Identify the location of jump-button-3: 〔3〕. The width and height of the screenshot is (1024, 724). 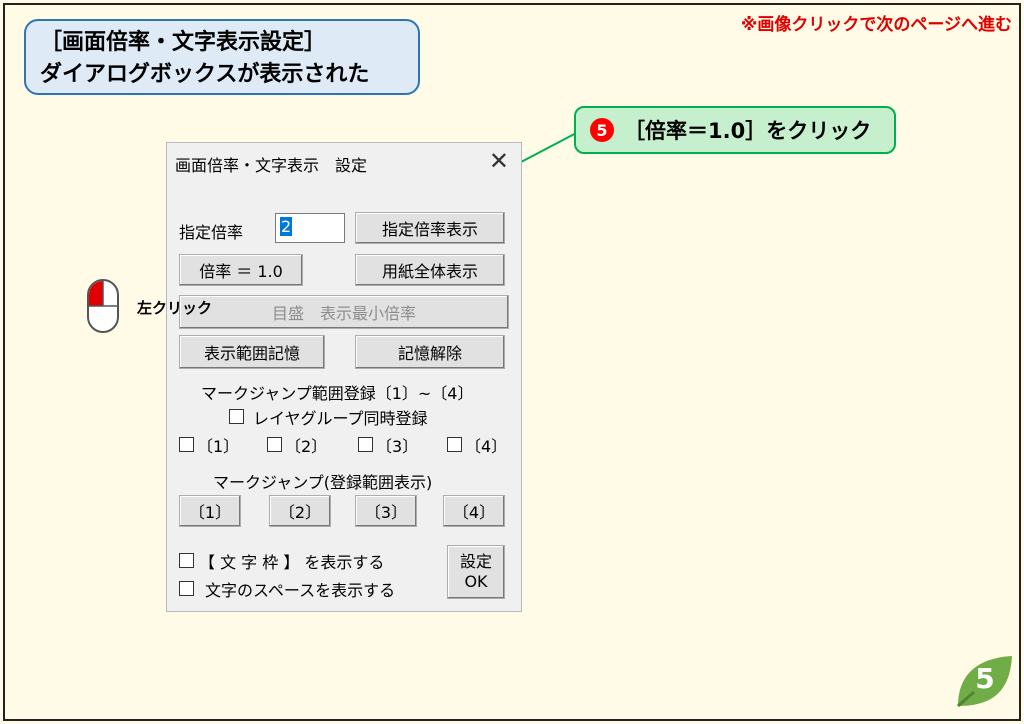
(386, 511).